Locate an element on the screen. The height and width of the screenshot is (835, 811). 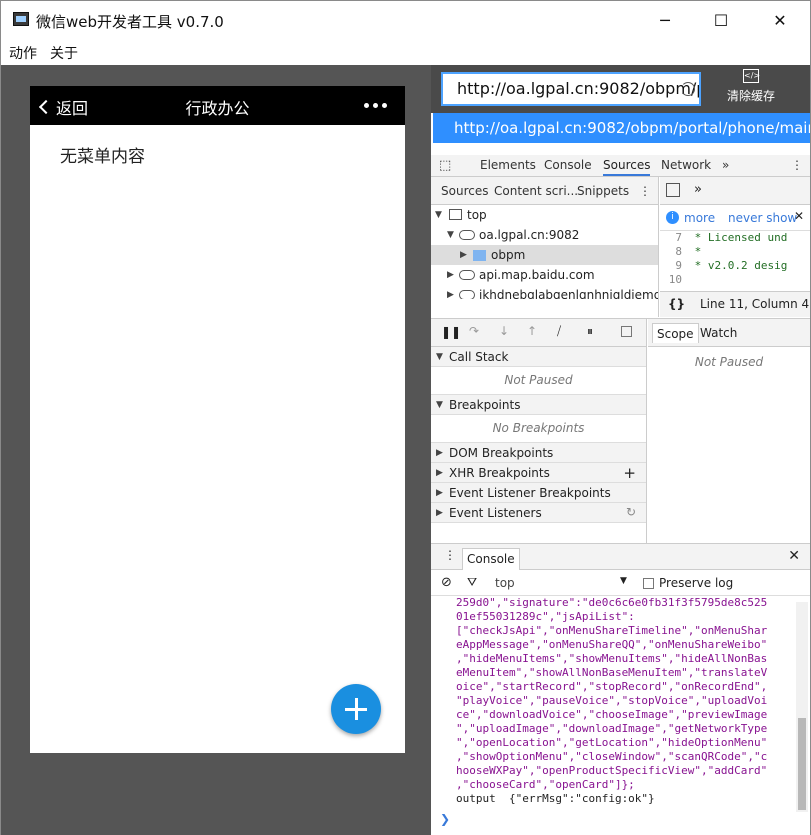
clear-cache-label: 清除缓存 is located at coordinates (750, 96).